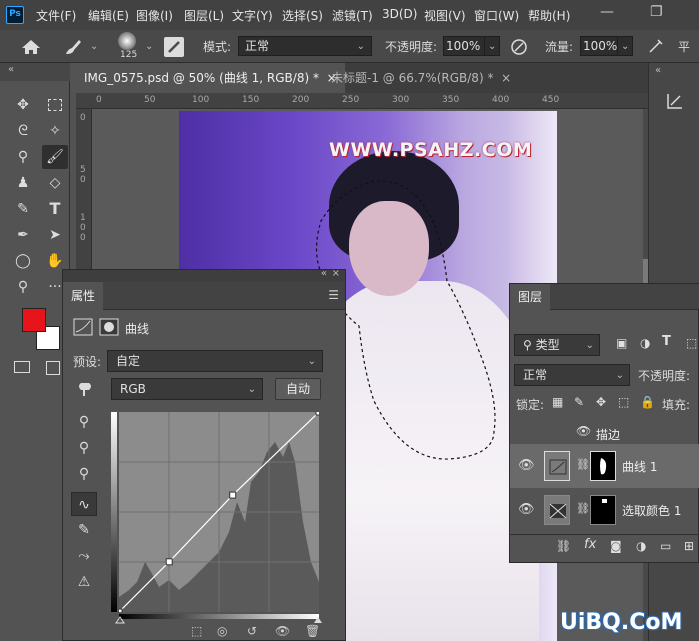 The width and height of the screenshot is (699, 641). I want to click on mode-select: 正常 ⌄, so click(305, 46).